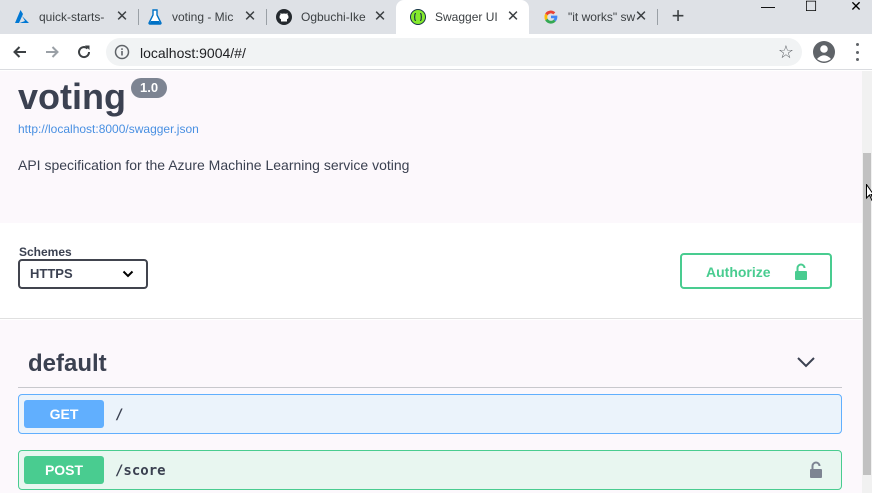 The image size is (872, 493). What do you see at coordinates (454, 52) in the screenshot?
I see `address-bar: localhost:9004/#/ ☆` at bounding box center [454, 52].